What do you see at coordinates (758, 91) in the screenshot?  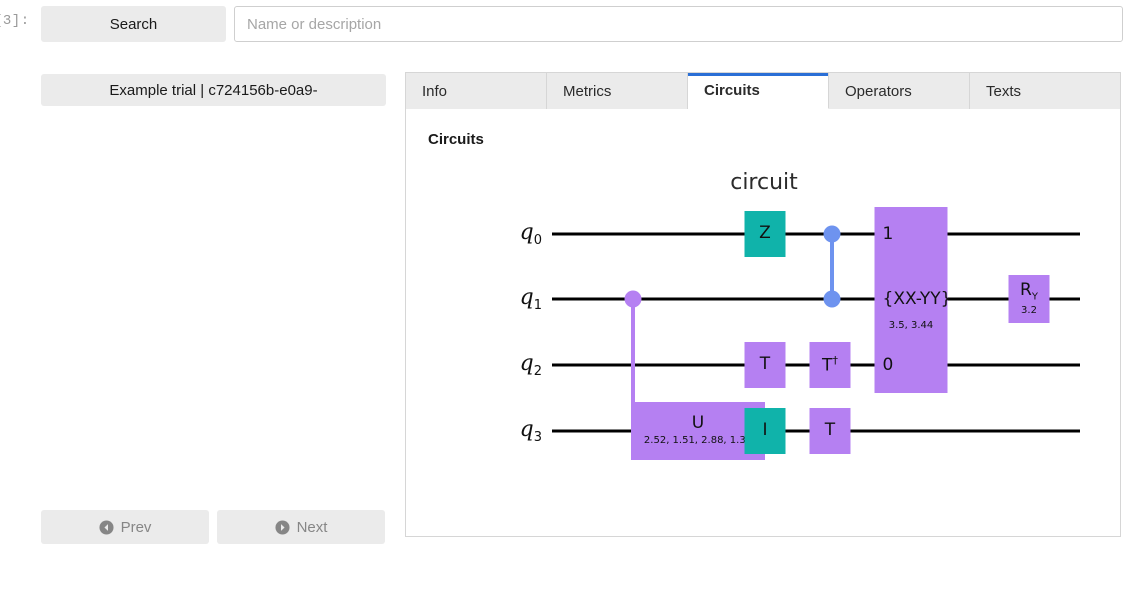 I see `tab-circuits: Circuits` at bounding box center [758, 91].